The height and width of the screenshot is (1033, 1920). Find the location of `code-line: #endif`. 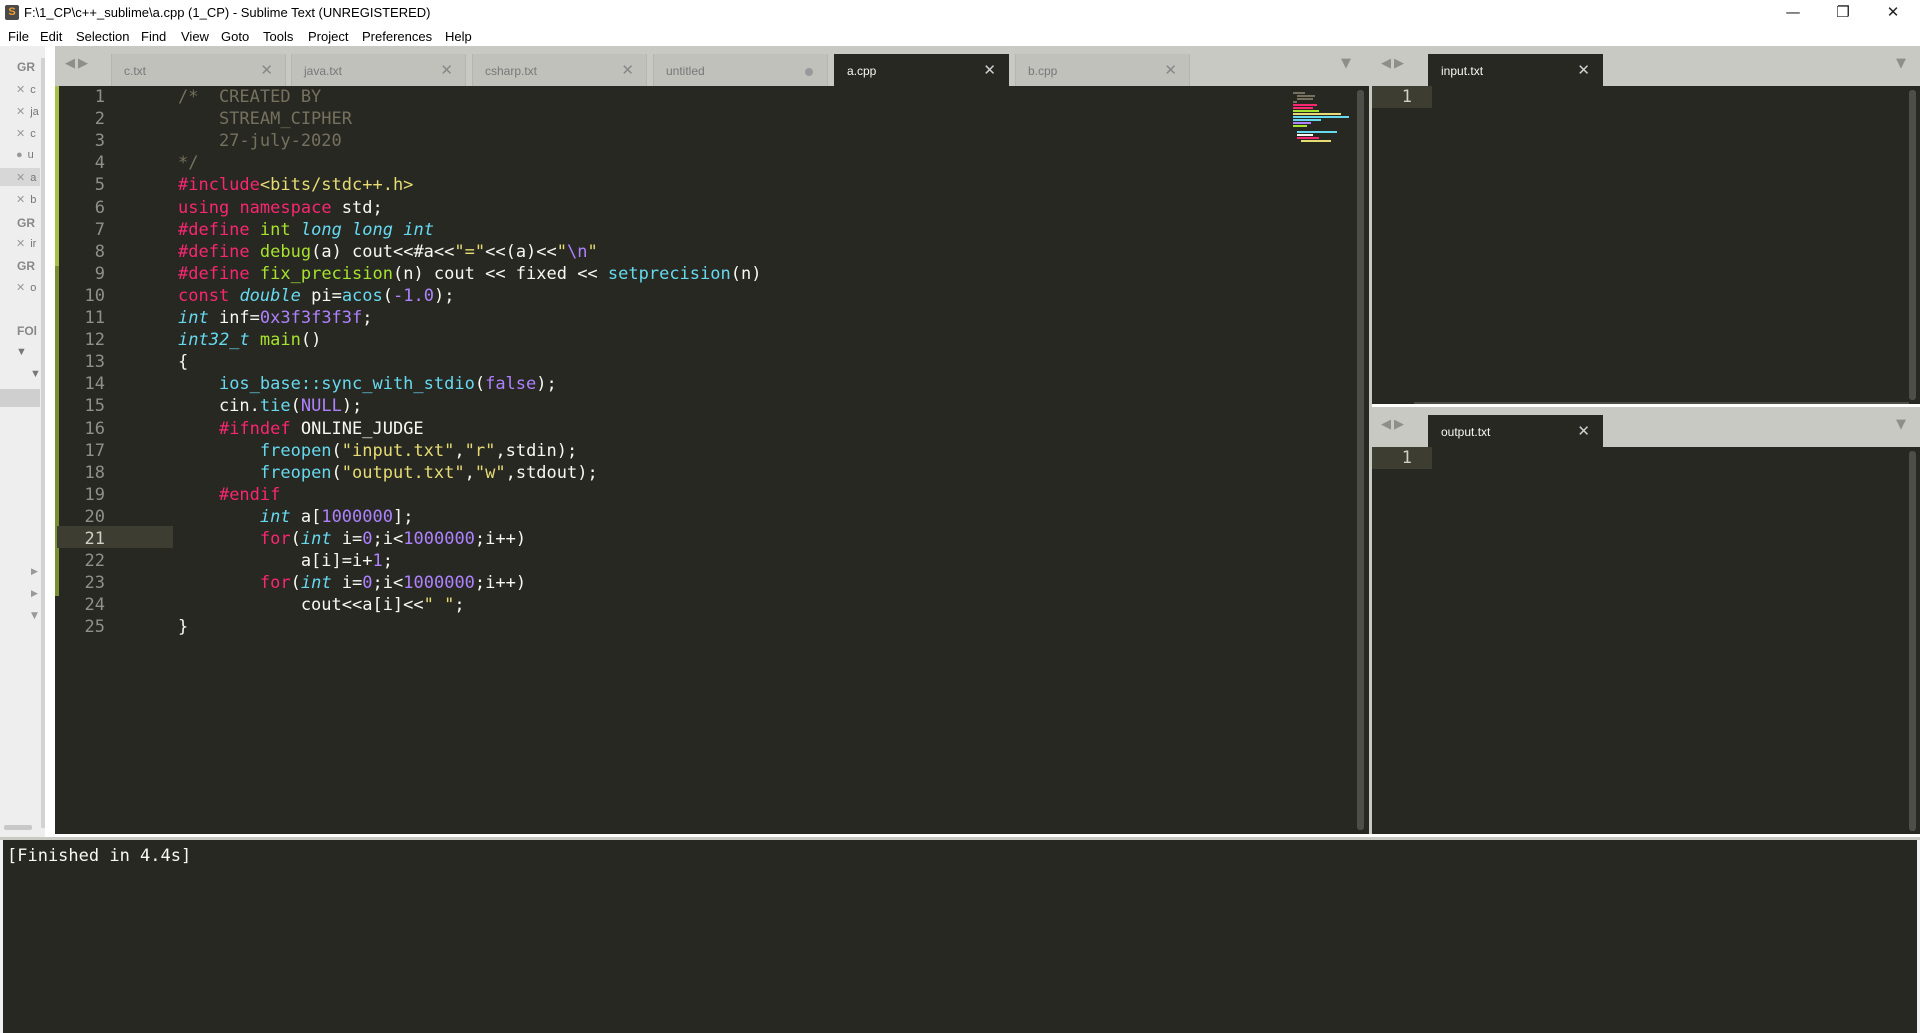

code-line: #endif is located at coordinates (229, 495).